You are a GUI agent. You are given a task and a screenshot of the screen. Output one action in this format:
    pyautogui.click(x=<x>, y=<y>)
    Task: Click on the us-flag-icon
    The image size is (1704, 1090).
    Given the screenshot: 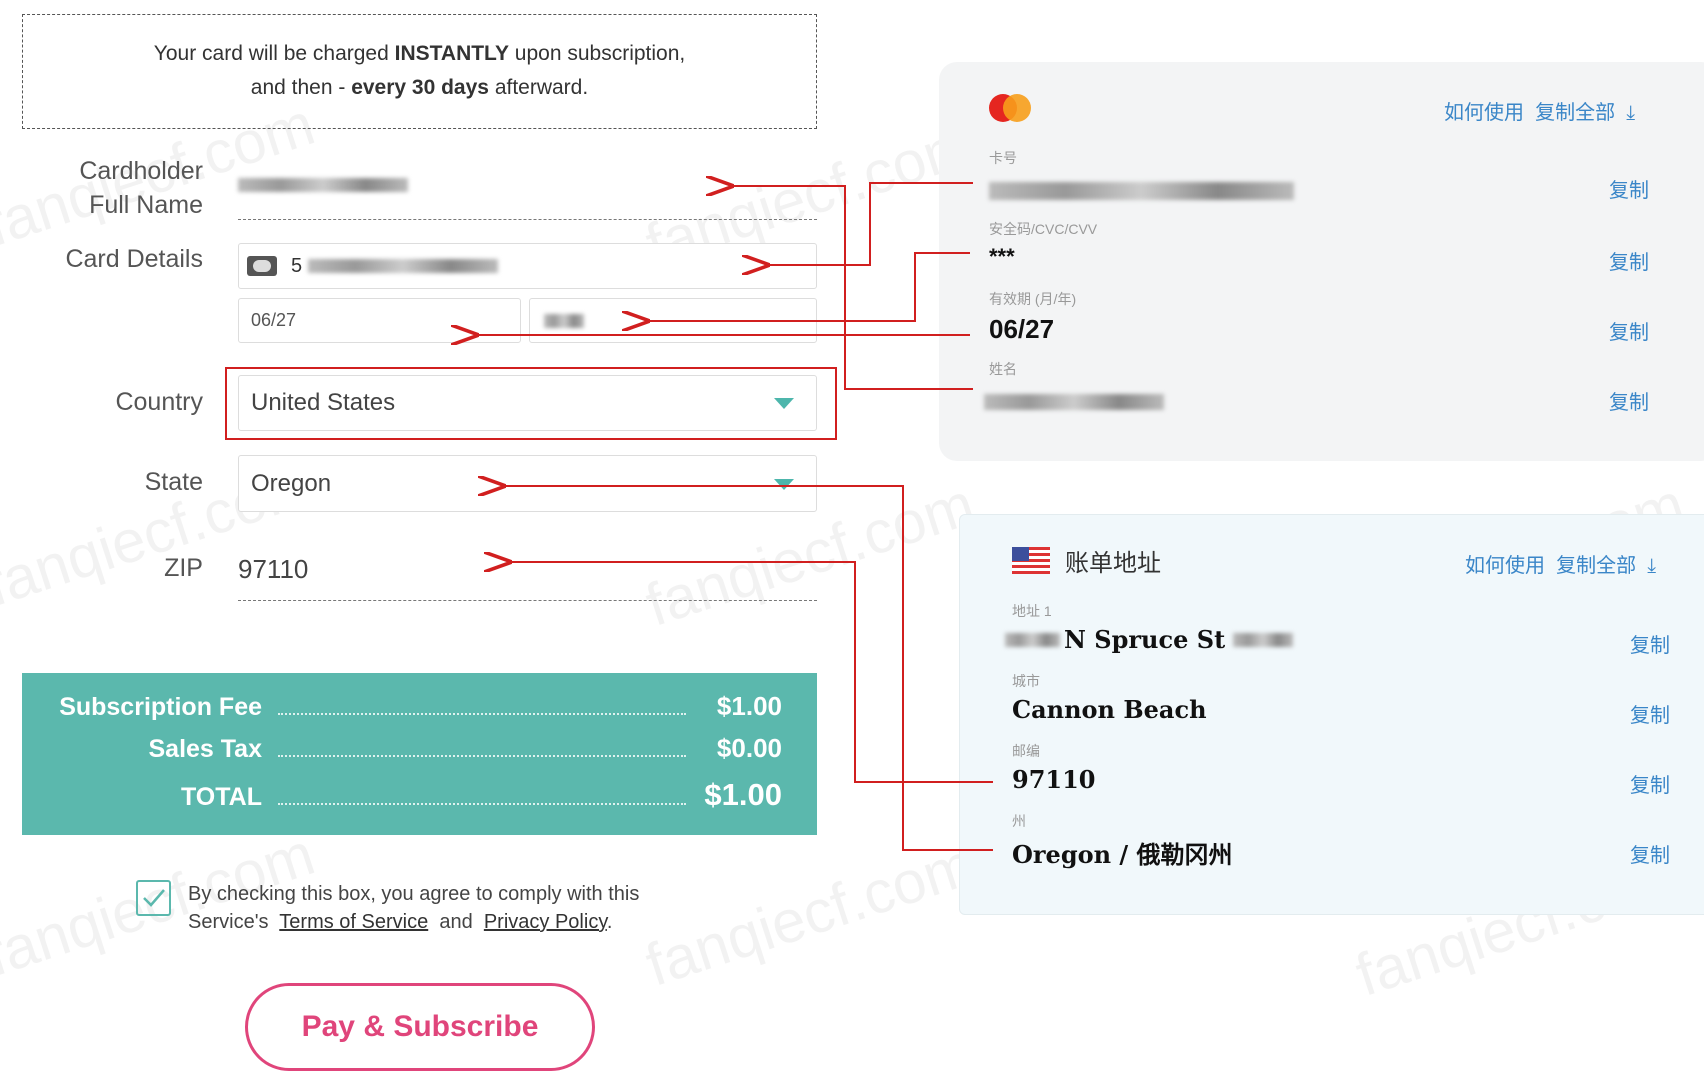 What is the action you would take?
    pyautogui.click(x=1031, y=560)
    